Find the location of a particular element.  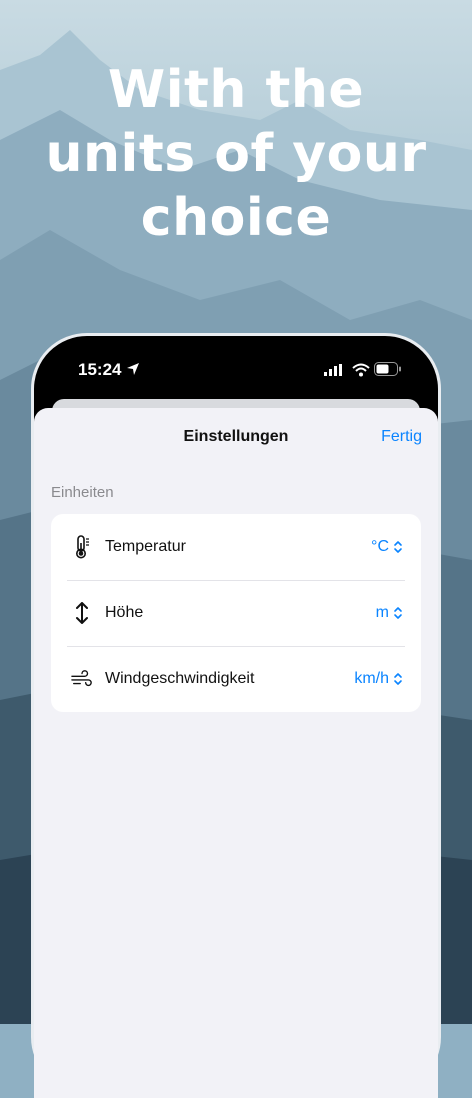

unit-row-value: m is located at coordinates (382, 613).